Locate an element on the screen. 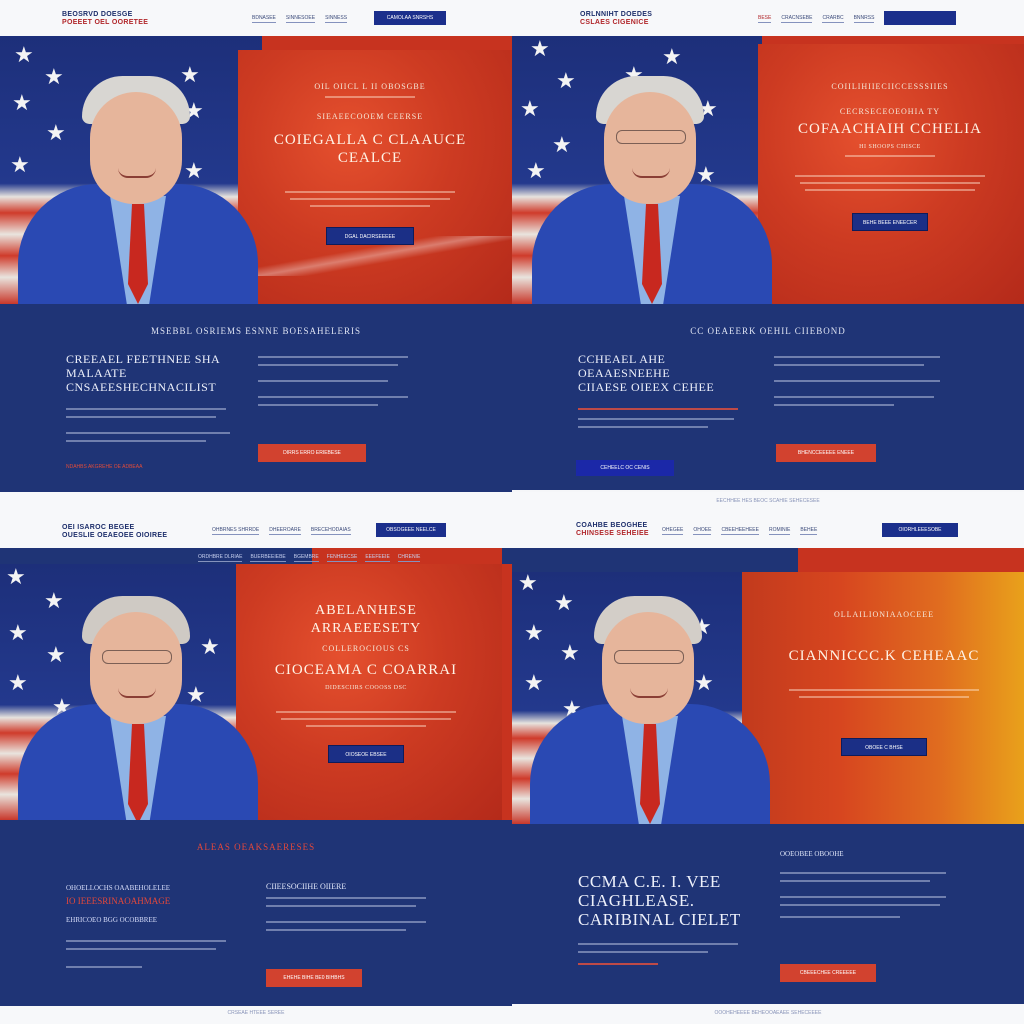 Image resolution: width=1024 pixels, height=1024 pixels. logo-line-2: OUESLIE OEAEOEE OIOIREE is located at coordinates (115, 535).